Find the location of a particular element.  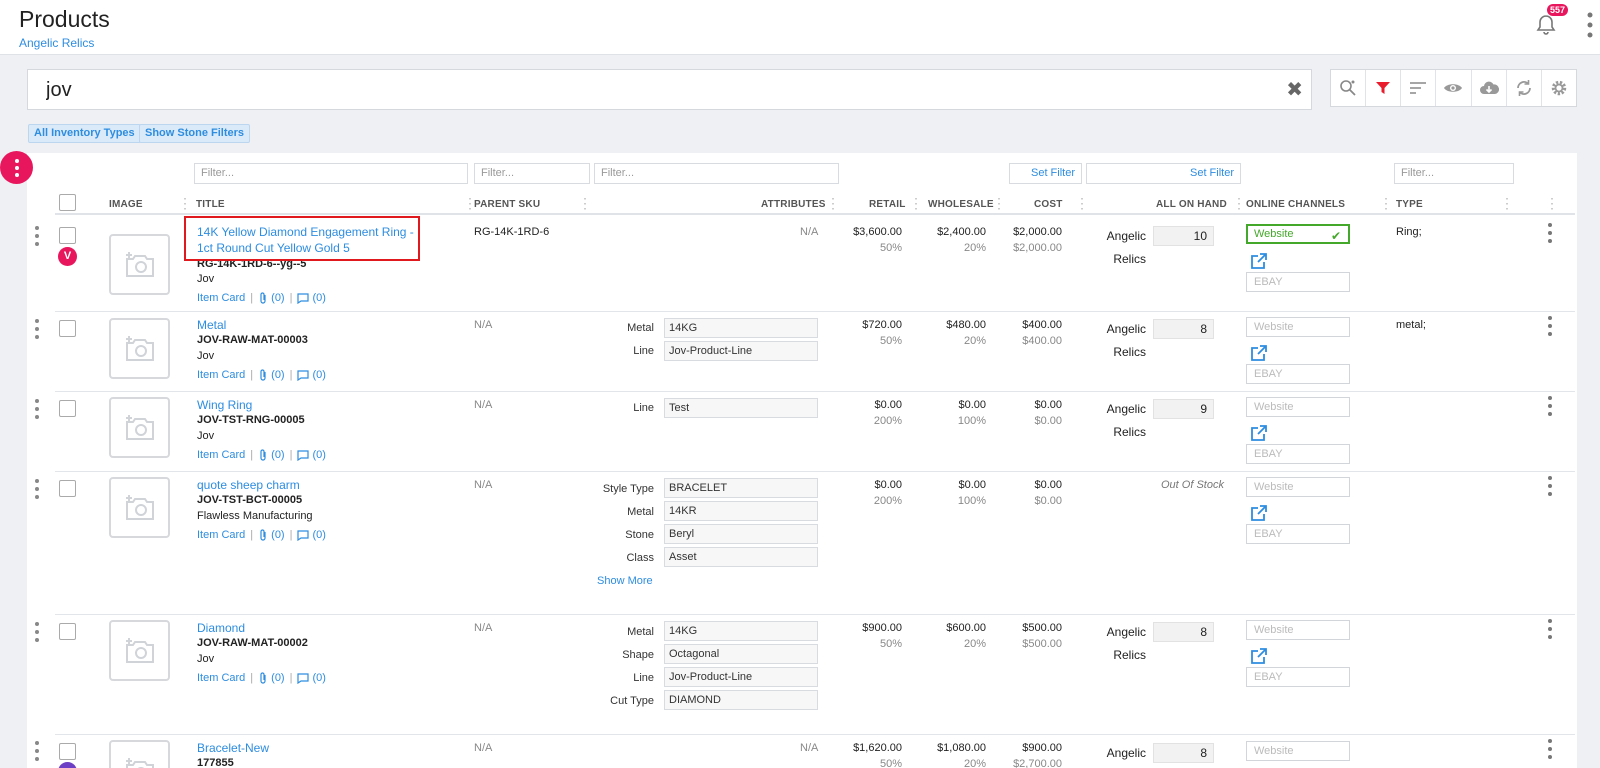

search-input is located at coordinates (656, 90).